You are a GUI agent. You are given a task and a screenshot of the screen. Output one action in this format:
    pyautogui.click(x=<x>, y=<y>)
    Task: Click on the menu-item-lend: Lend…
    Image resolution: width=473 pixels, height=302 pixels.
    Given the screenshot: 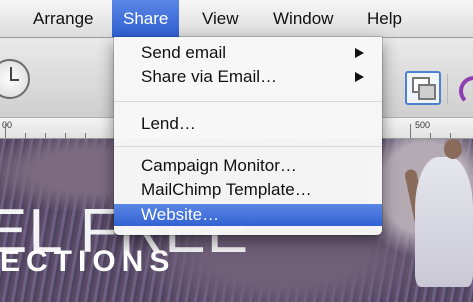 What is the action you would take?
    pyautogui.click(x=248, y=124)
    